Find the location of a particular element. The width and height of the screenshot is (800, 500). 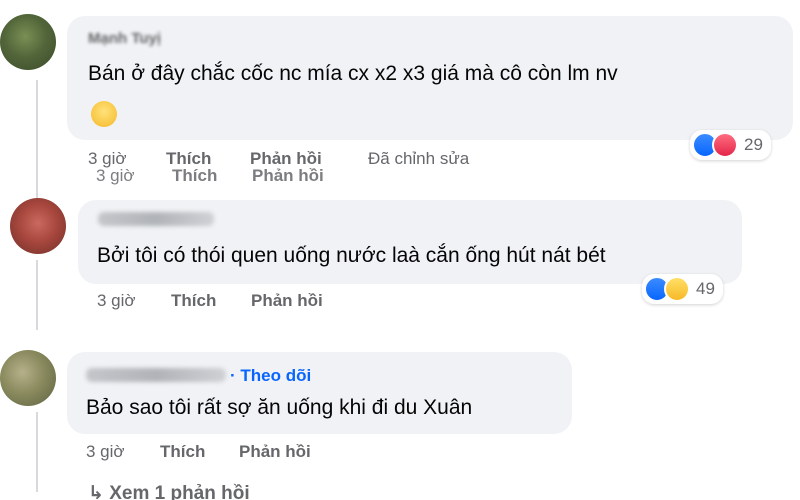

reaction-count: 29 is located at coordinates (753, 144).